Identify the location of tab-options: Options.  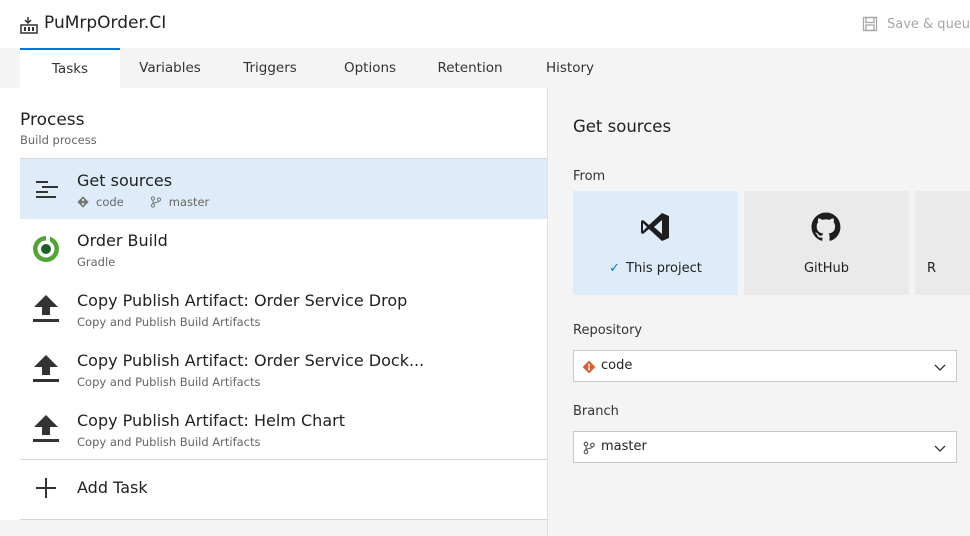
(370, 68).